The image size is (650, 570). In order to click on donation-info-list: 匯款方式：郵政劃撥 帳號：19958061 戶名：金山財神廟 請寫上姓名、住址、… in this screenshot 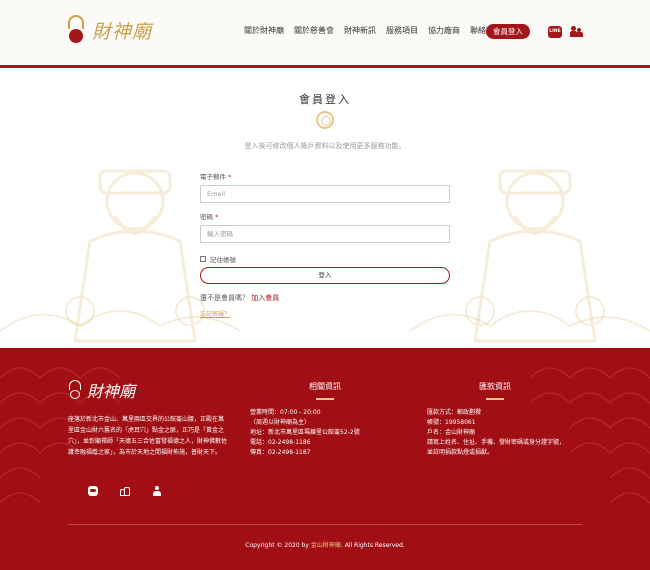, I will do `click(496, 433)`.